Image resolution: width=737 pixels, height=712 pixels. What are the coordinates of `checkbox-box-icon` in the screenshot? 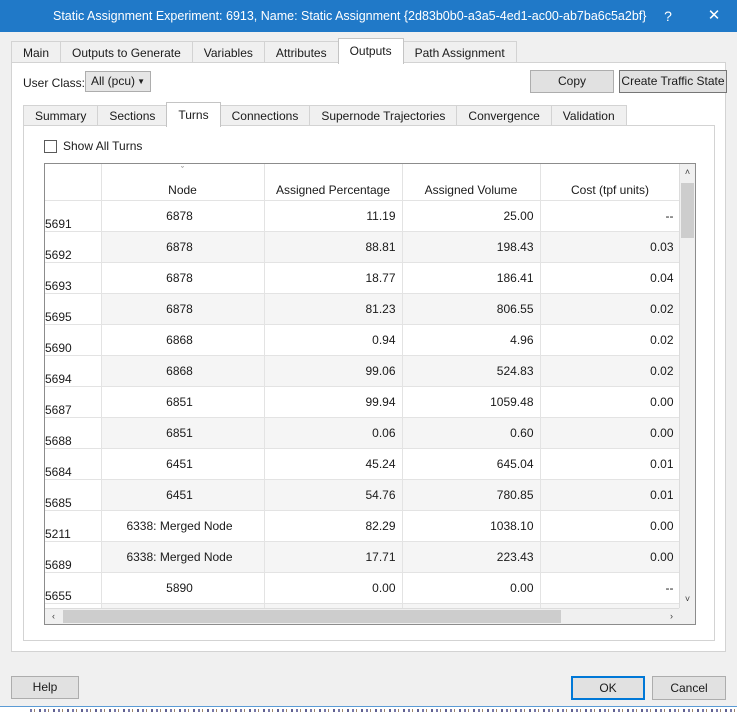 It's located at (50, 146).